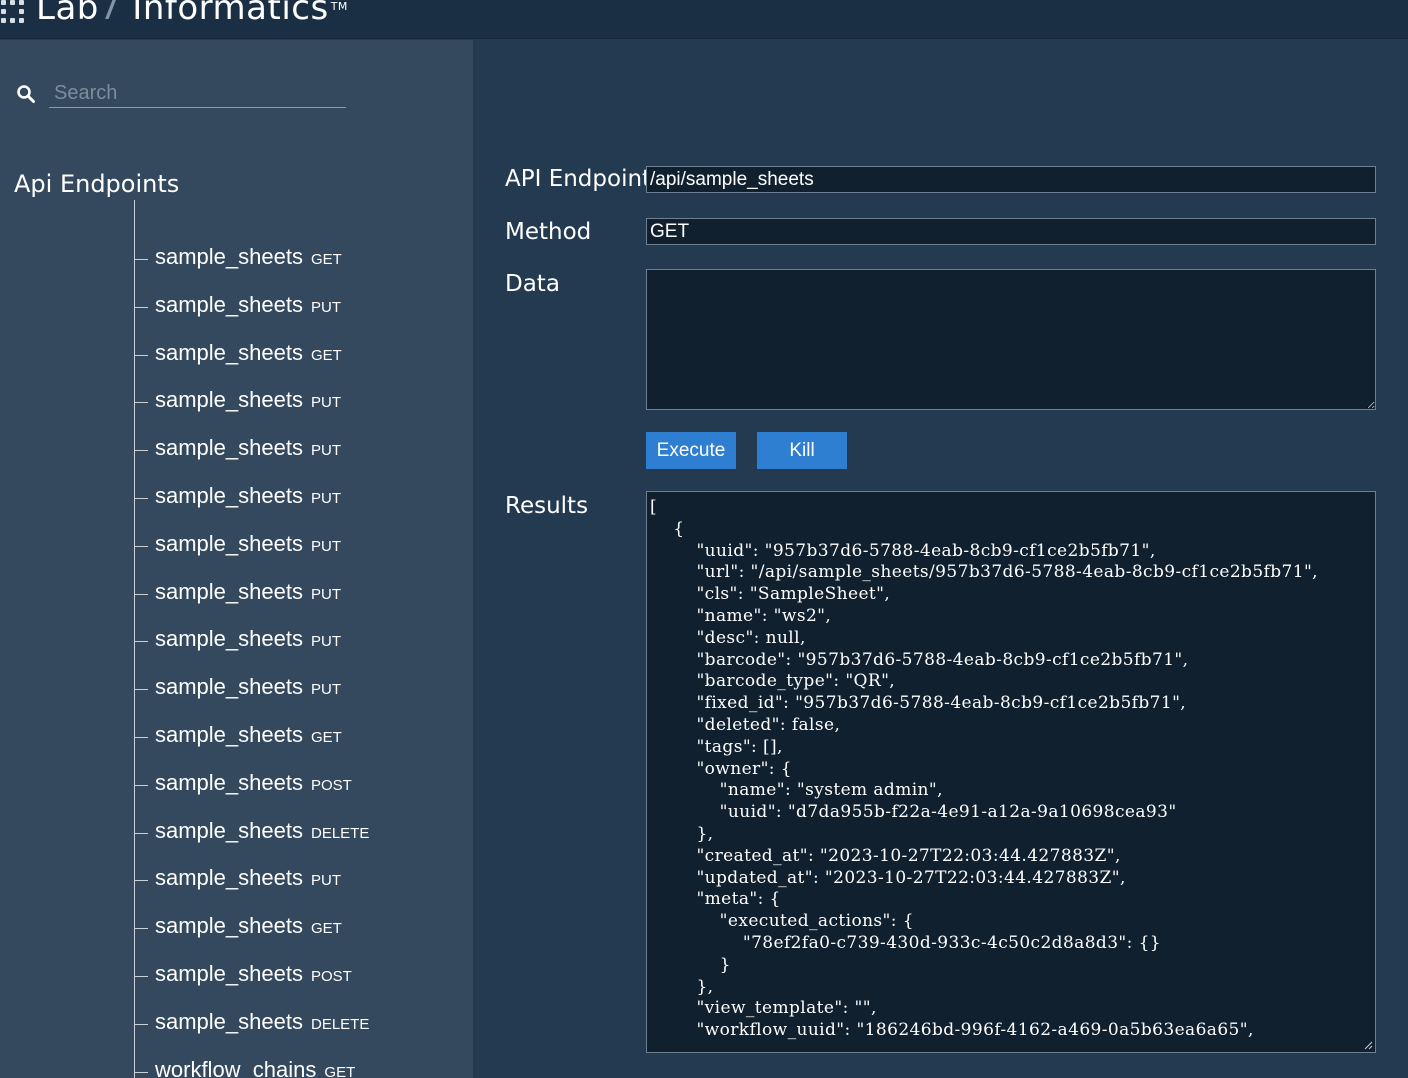 Image resolution: width=1408 pixels, height=1078 pixels. Describe the element at coordinates (1368, 1045) in the screenshot. I see `resize-grip-icon` at that location.